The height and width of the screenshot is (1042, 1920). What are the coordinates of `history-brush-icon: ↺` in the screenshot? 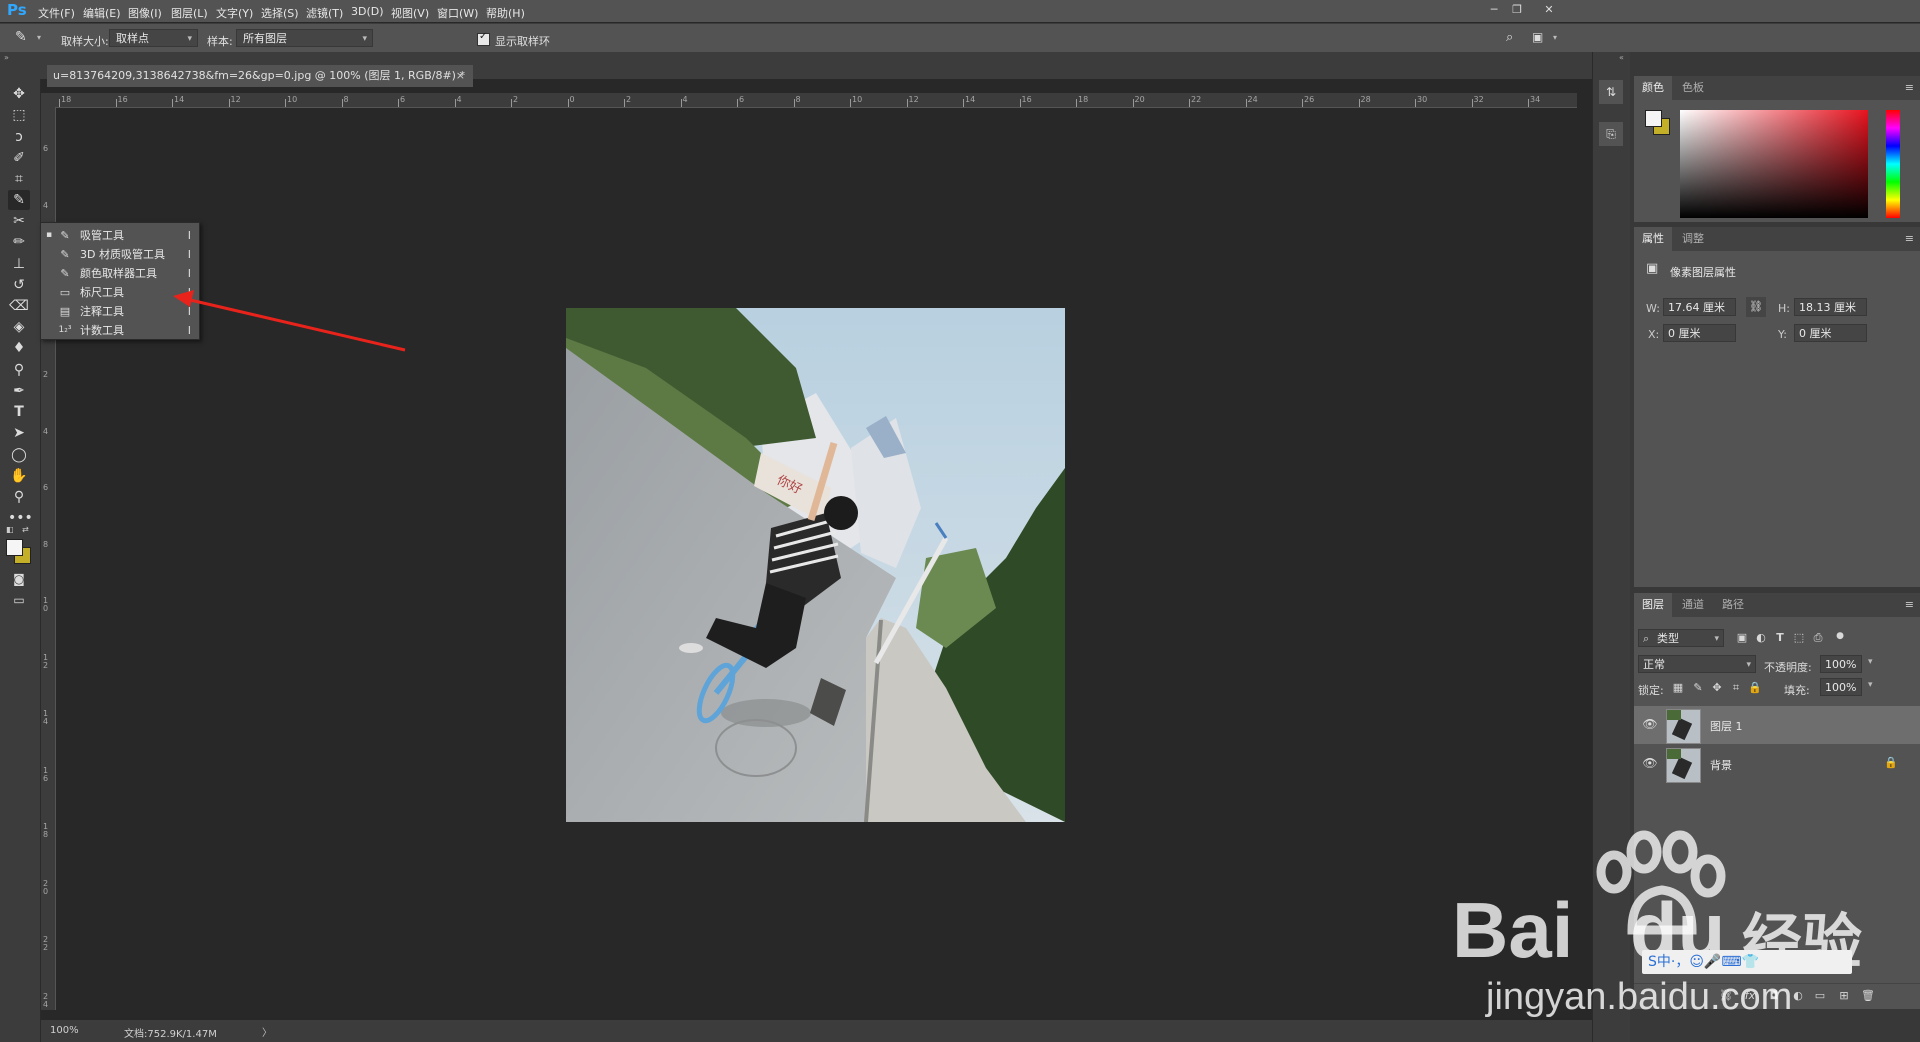 It's located at (19, 285).